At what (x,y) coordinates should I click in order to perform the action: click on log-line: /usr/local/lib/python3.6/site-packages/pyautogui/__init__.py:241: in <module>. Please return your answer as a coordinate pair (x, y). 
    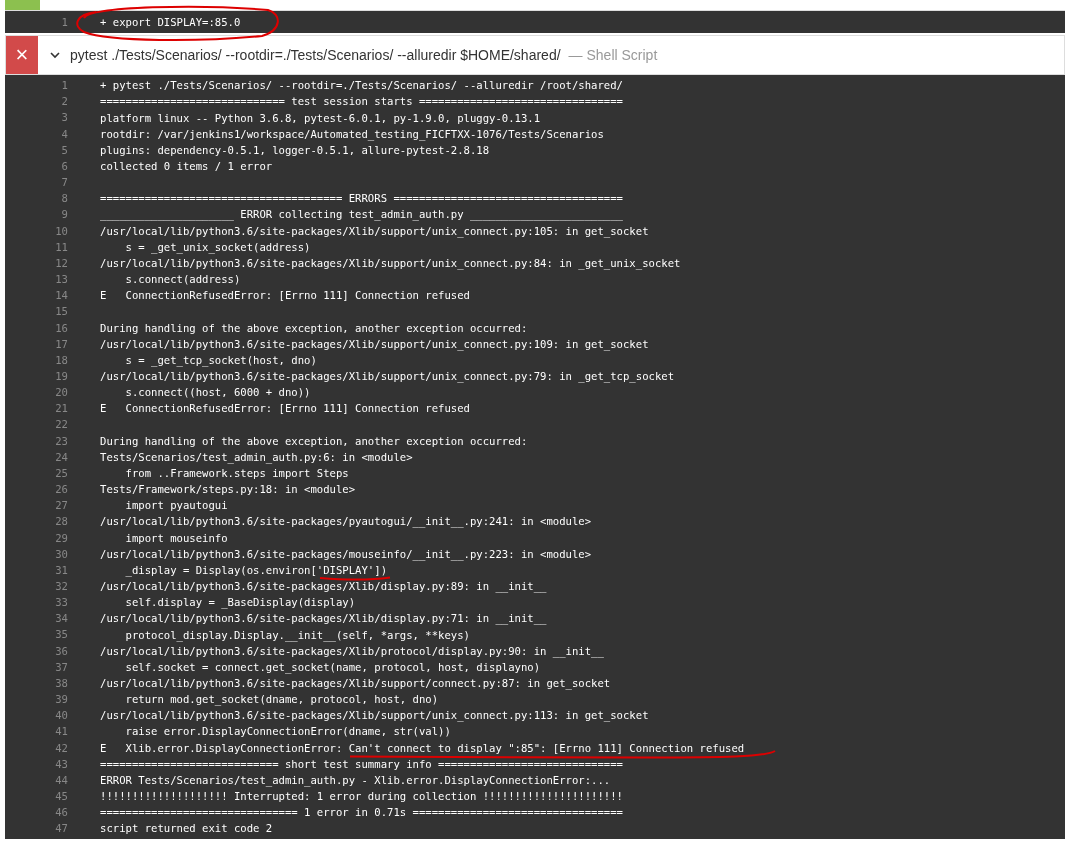
    Looking at the image, I should click on (346, 521).